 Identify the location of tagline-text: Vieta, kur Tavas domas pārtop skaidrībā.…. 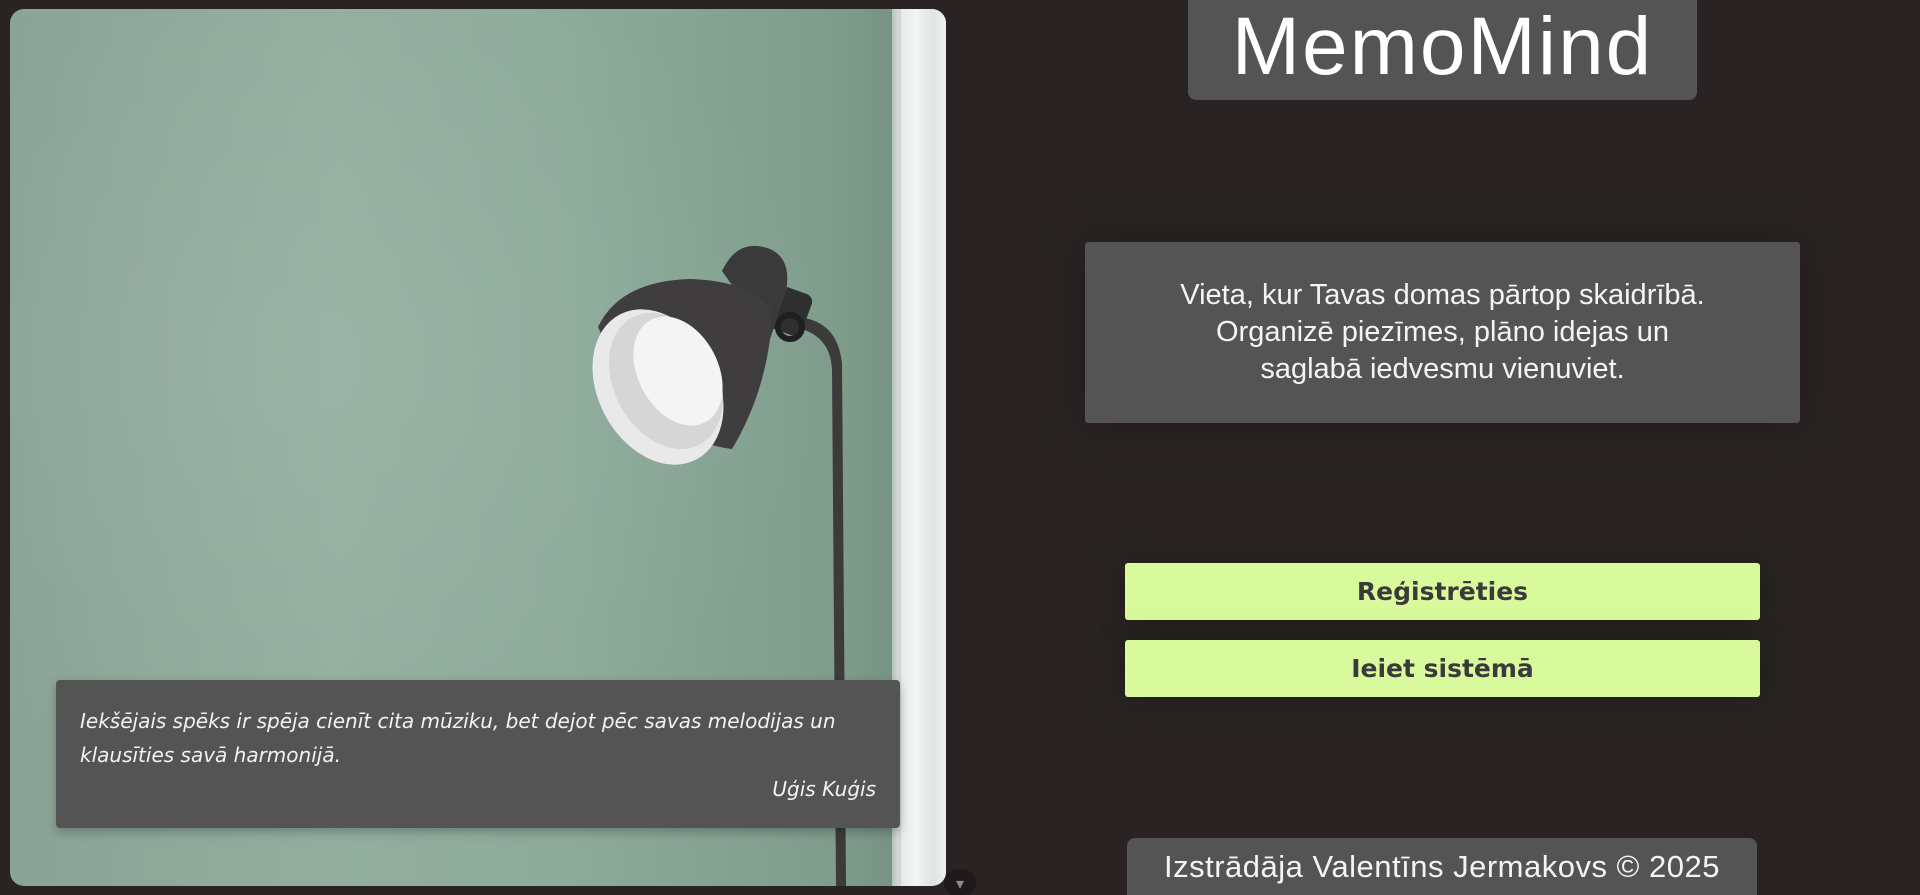
(1442, 332).